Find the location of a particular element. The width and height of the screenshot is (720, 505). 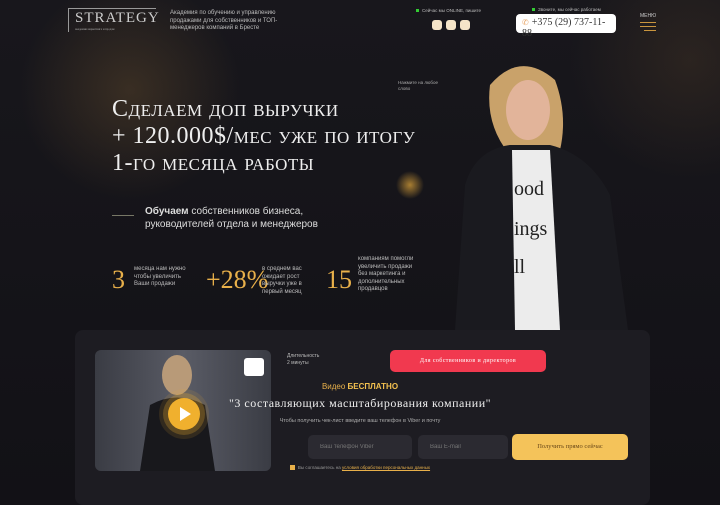

telegram-icon is located at coordinates (437, 25).